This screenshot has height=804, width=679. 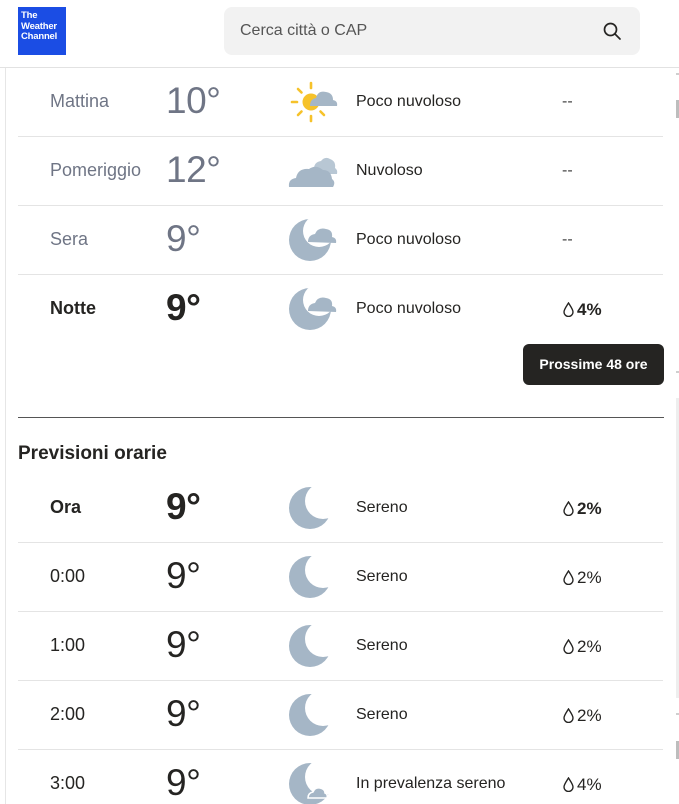 What do you see at coordinates (73, 308) in the screenshot?
I see `daypart-label: Notte` at bounding box center [73, 308].